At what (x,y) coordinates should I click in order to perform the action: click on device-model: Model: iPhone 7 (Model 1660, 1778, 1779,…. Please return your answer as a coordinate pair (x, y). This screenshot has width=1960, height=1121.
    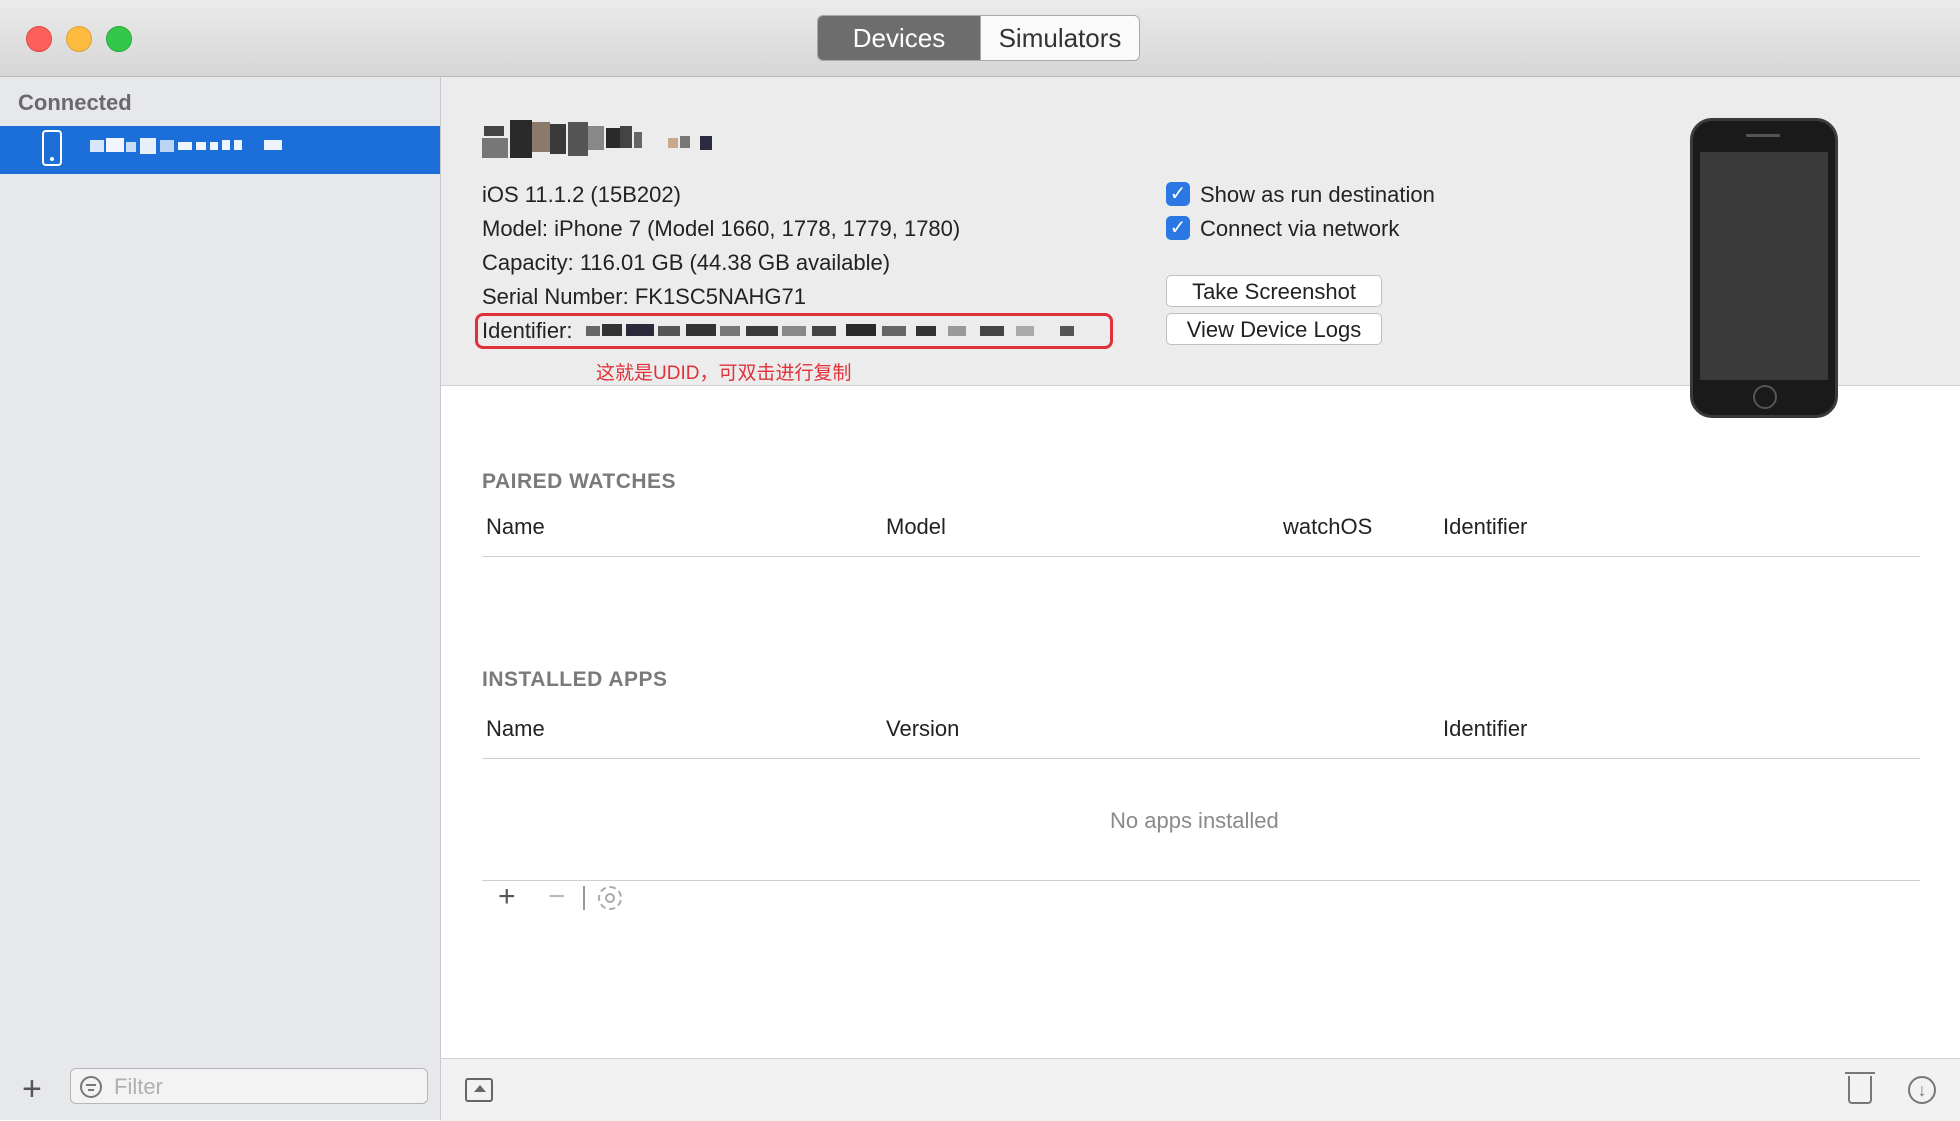
    Looking at the image, I should click on (721, 228).